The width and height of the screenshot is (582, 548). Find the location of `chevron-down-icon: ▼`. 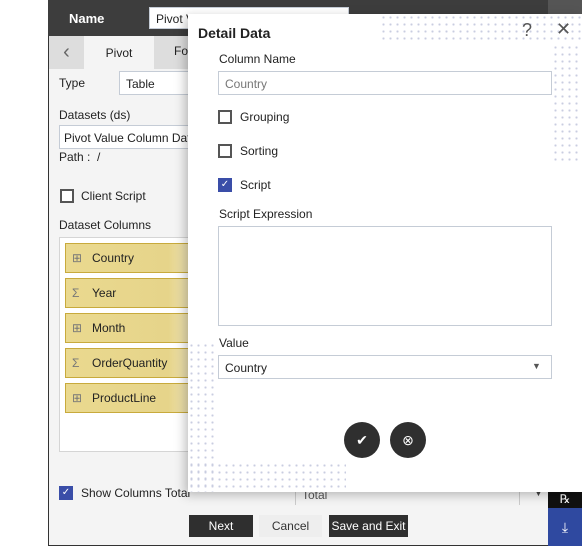

chevron-down-icon: ▼ is located at coordinates (536, 366).